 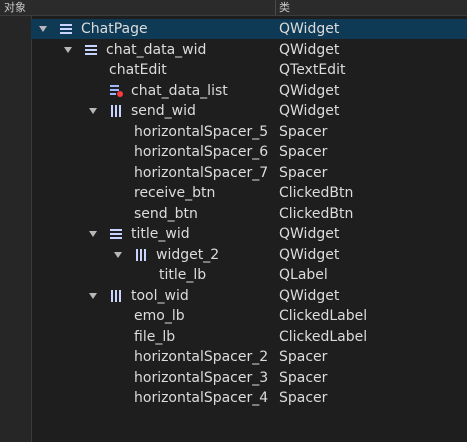 What do you see at coordinates (249, 316) in the screenshot?
I see `tree-row: emo_lb ClickedLabel` at bounding box center [249, 316].